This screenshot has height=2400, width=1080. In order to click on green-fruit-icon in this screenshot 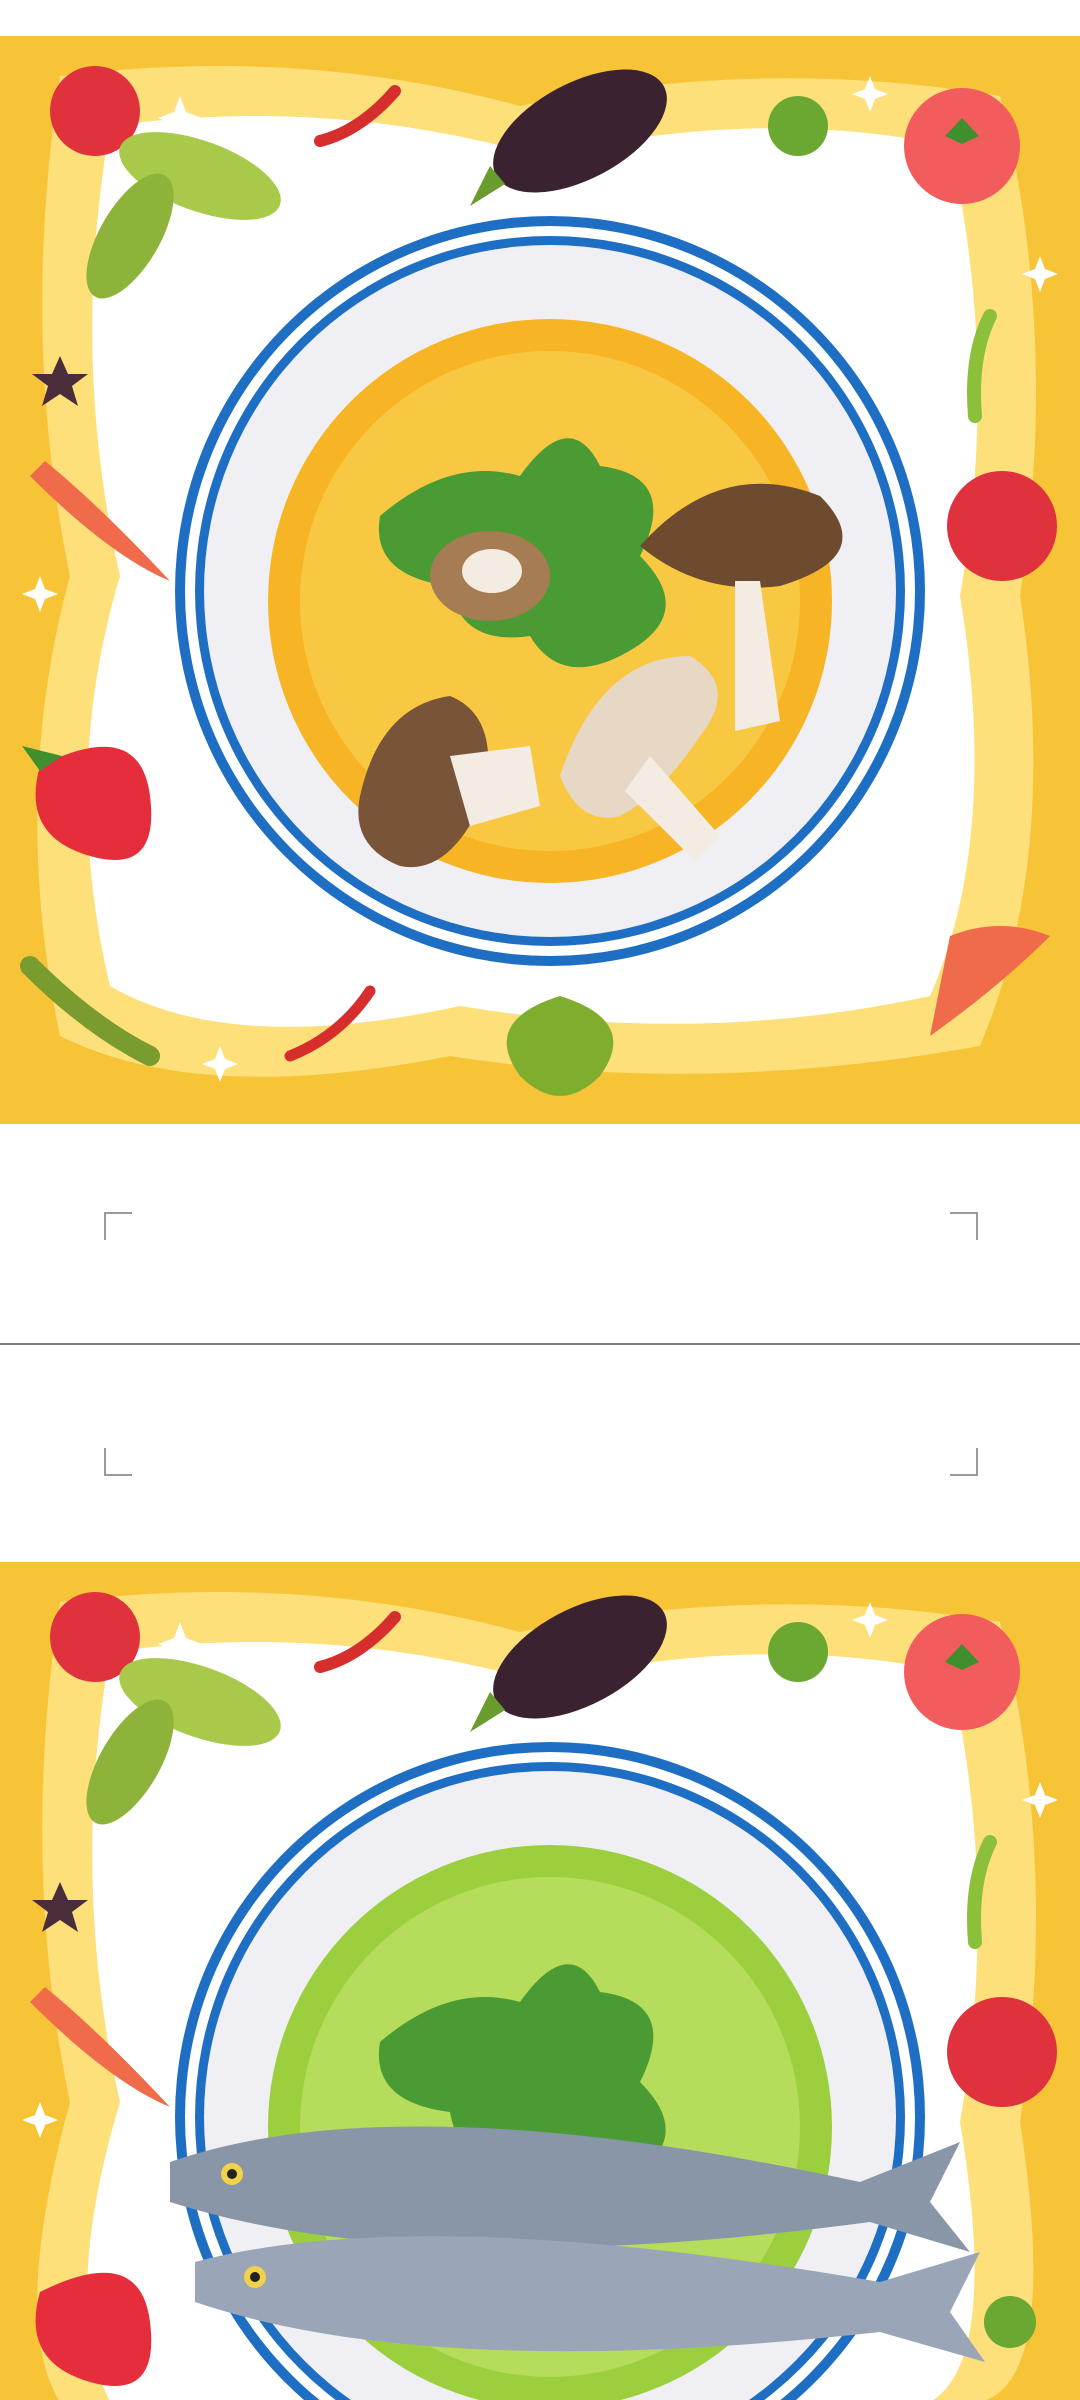, I will do `click(798, 126)`.